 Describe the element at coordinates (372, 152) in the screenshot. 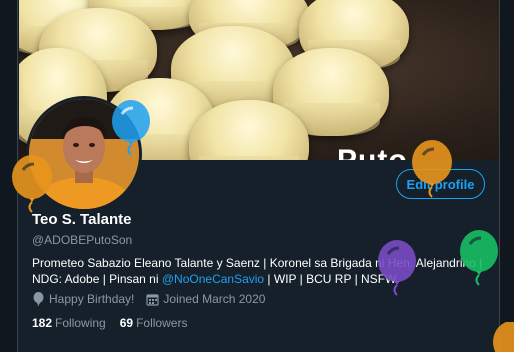

I see `banner-text: Puto` at that location.